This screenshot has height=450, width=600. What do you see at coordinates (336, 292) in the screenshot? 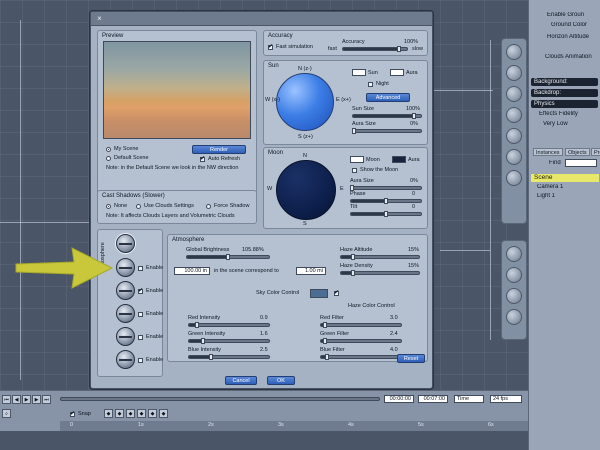
I see `sky-color-checkbox` at bounding box center [336, 292].